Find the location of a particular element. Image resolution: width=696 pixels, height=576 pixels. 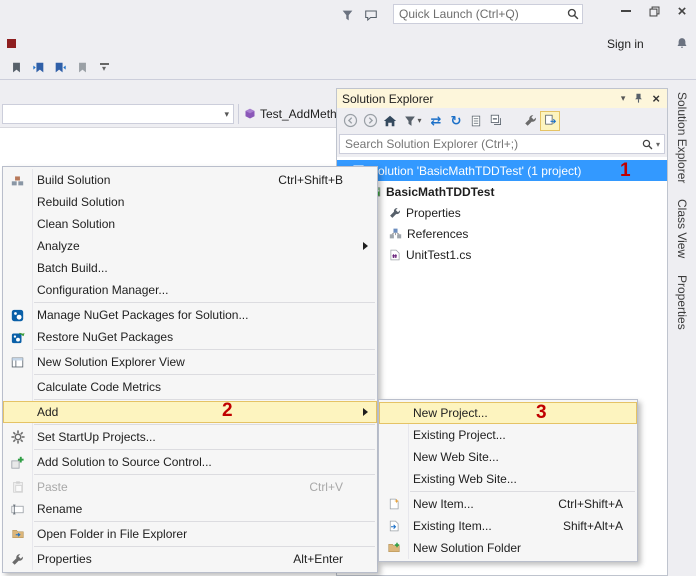

close-button: × is located at coordinates (682, 11).